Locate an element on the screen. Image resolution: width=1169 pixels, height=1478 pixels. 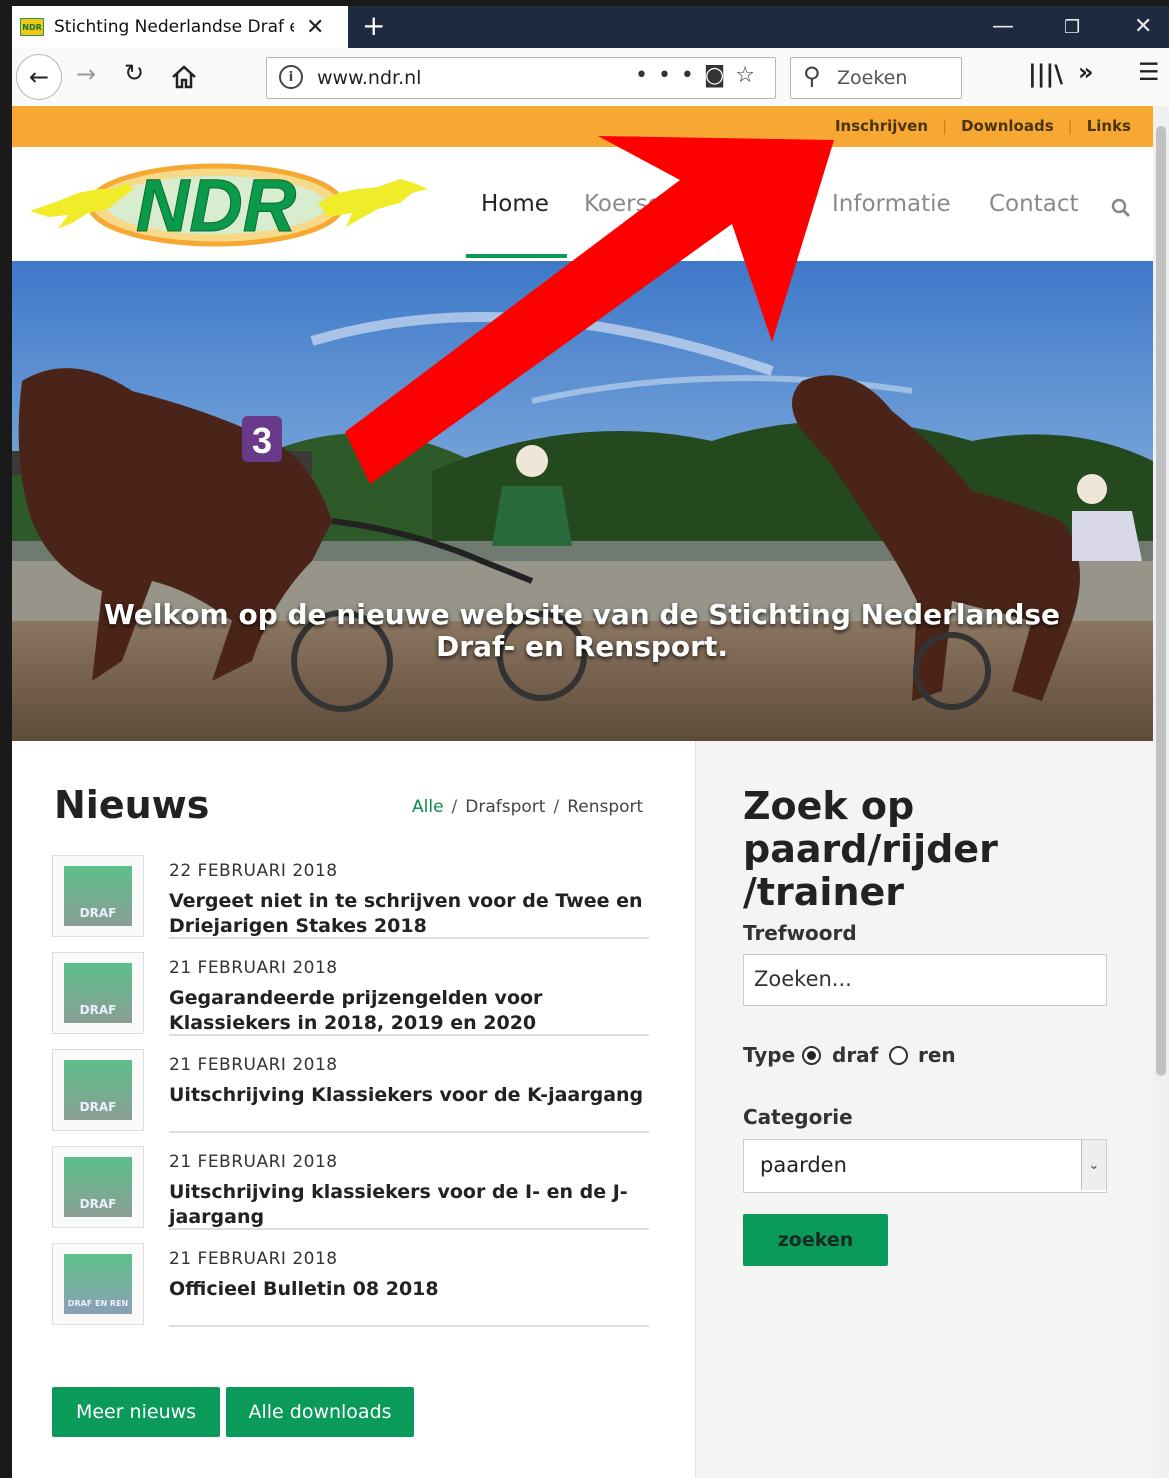
scrollbar-thumb is located at coordinates (1161, 601).